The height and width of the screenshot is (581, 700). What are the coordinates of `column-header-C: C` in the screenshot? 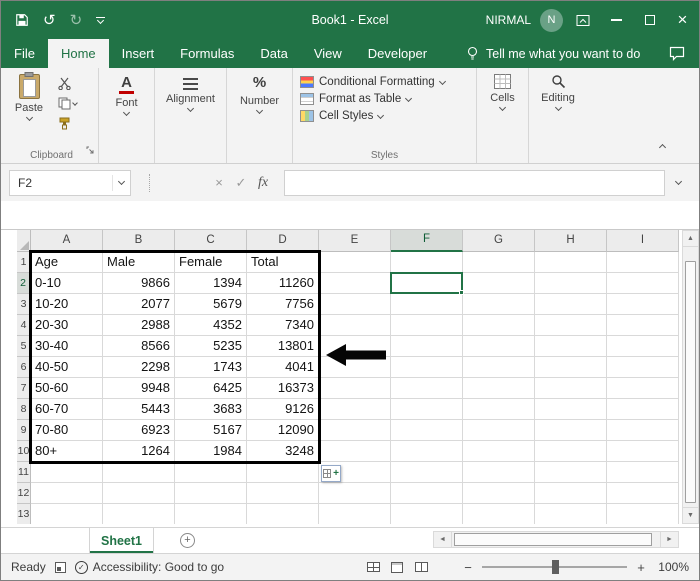 It's located at (211, 241).